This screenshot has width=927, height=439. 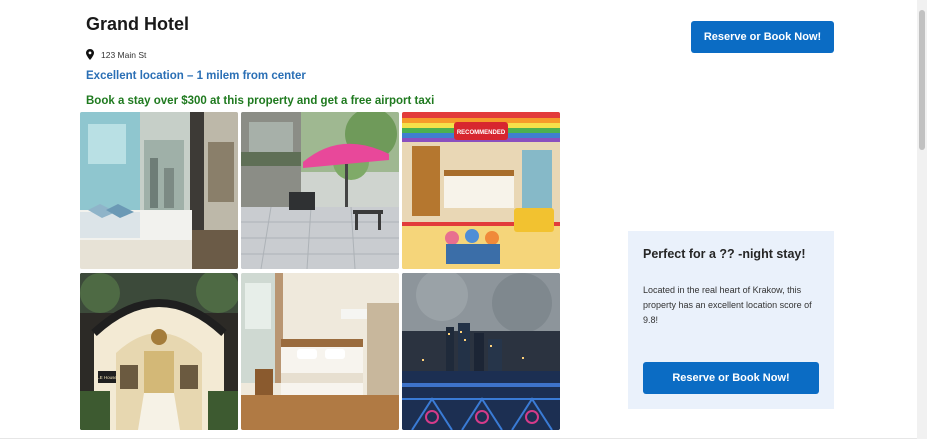 What do you see at coordinates (724, 254) in the screenshot?
I see `stay-card-title: Perfect for a ?? -night stay!` at bounding box center [724, 254].